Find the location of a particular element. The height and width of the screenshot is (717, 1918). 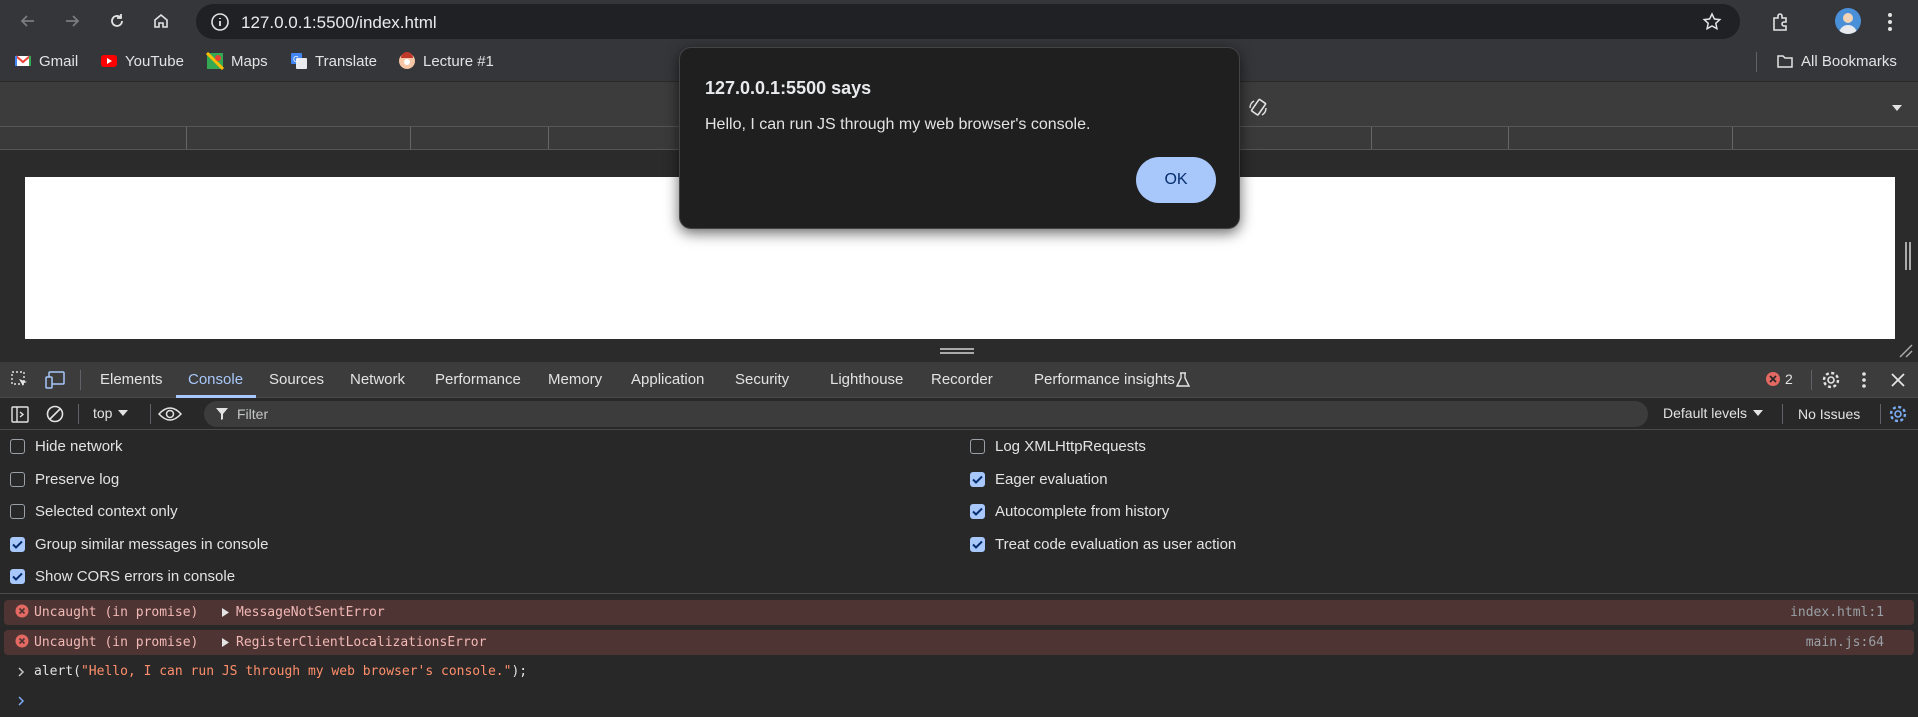

menu-dots-icon is located at coordinates (1890, 22).